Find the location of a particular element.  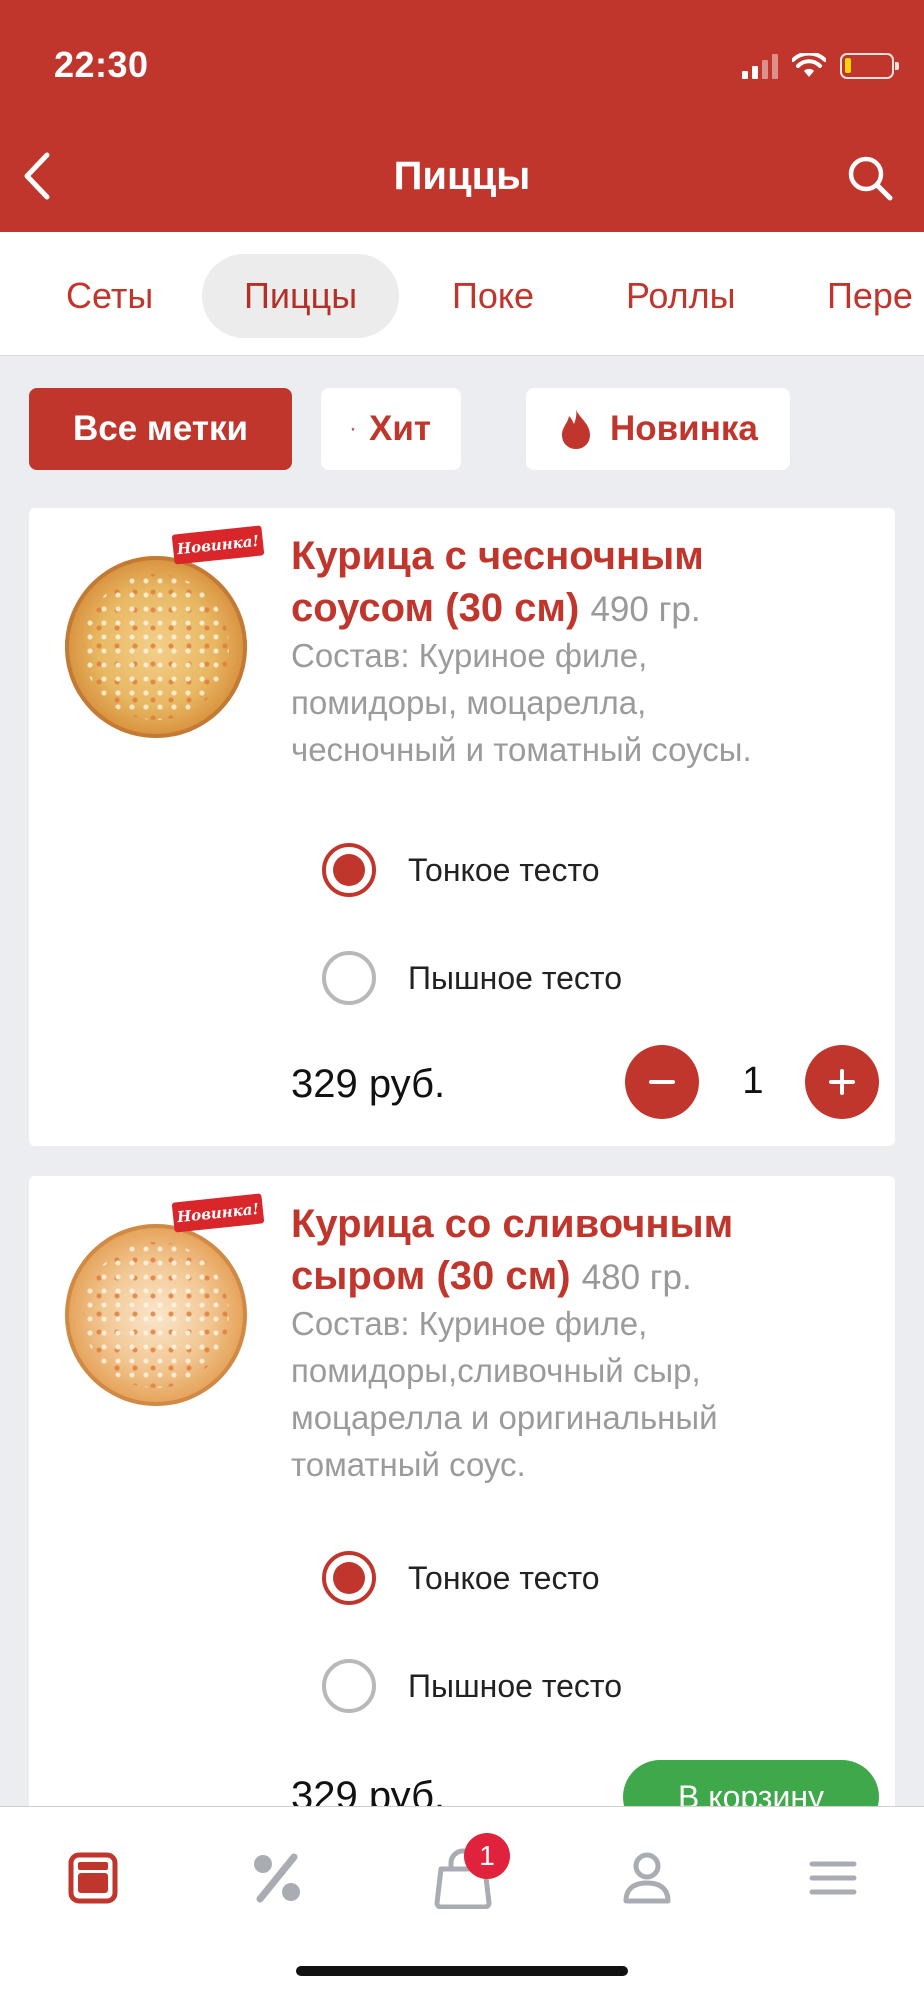

status-icons is located at coordinates (820, 66).